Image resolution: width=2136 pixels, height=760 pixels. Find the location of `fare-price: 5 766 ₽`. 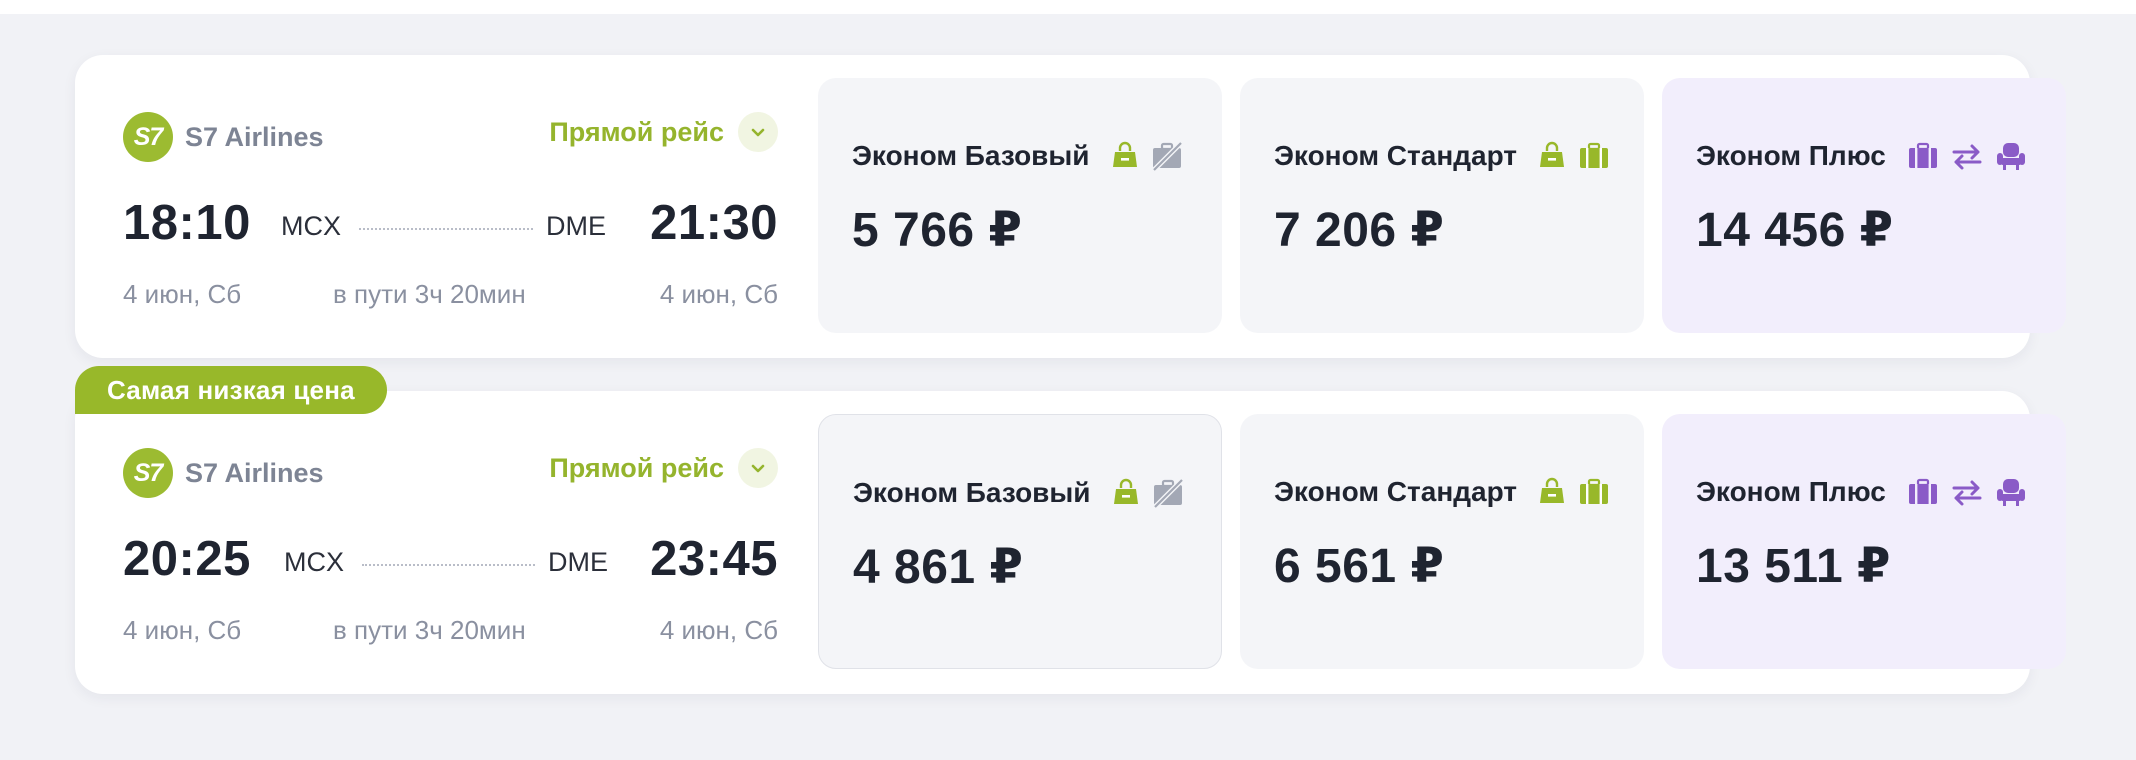

fare-price: 5 766 ₽ is located at coordinates (937, 230).